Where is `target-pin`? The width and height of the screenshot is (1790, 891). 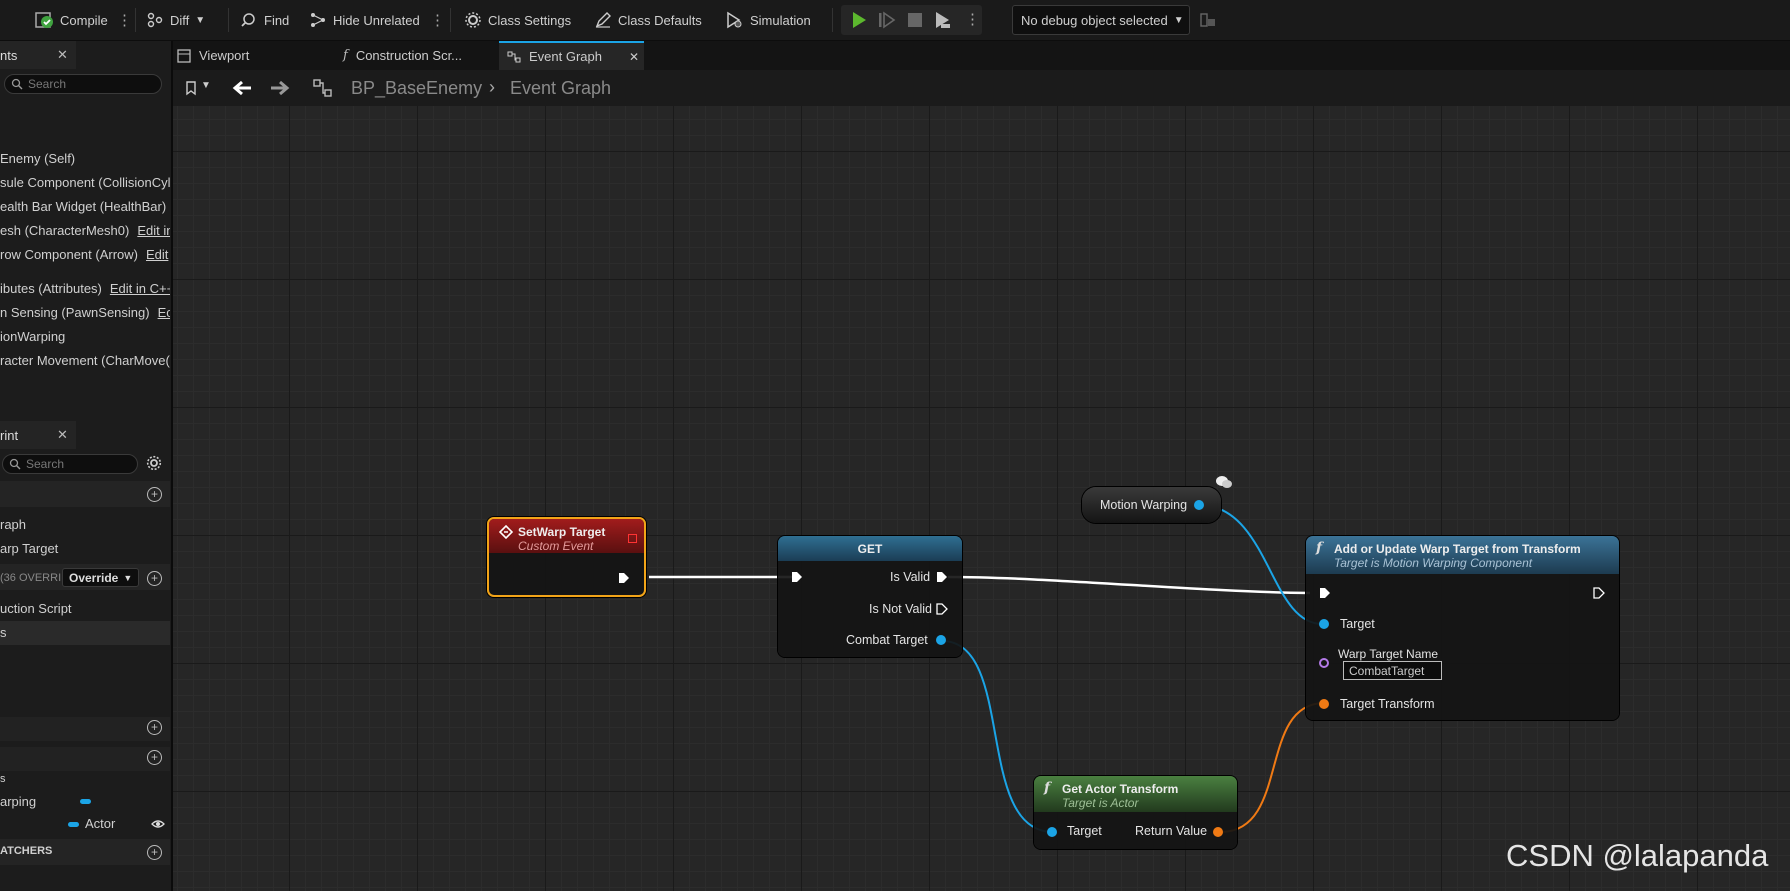
target-pin is located at coordinates (1324, 624).